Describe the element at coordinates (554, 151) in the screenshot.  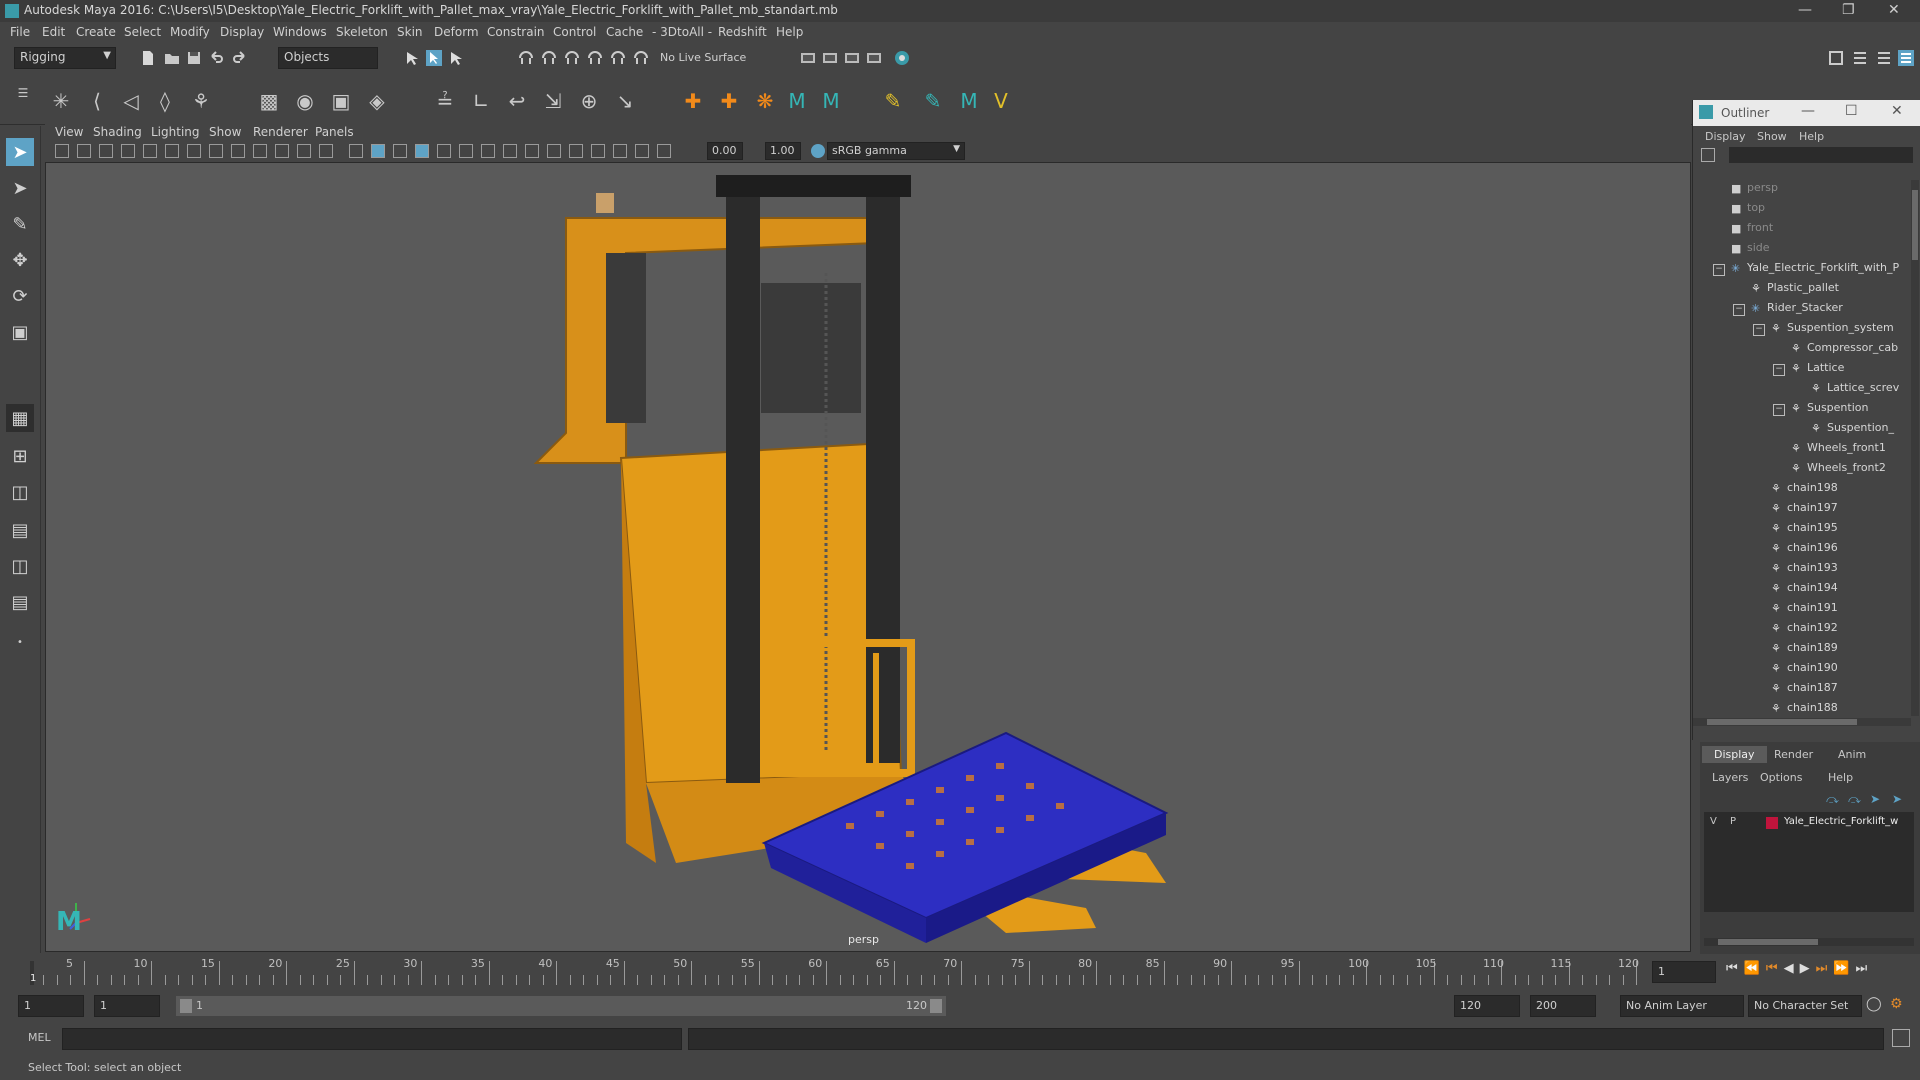
I see `isolate-select-icon` at that location.